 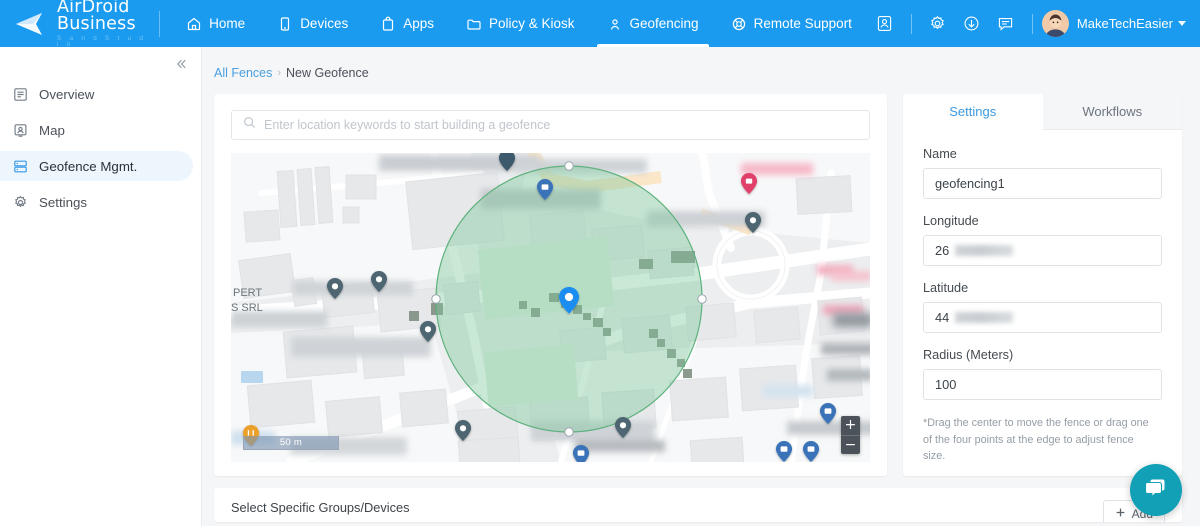 I want to click on chat-bubble-icon, so click(x=1156, y=490).